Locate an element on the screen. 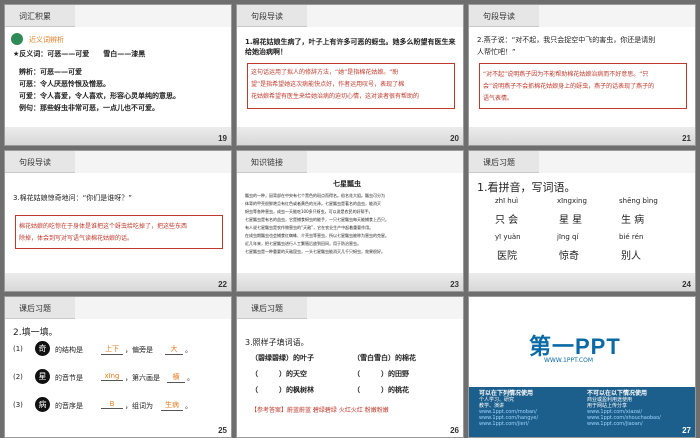 Image resolution: width=700 pixels, height=438 pixels. fill-item: （ ）的田野 is located at coordinates (381, 374).